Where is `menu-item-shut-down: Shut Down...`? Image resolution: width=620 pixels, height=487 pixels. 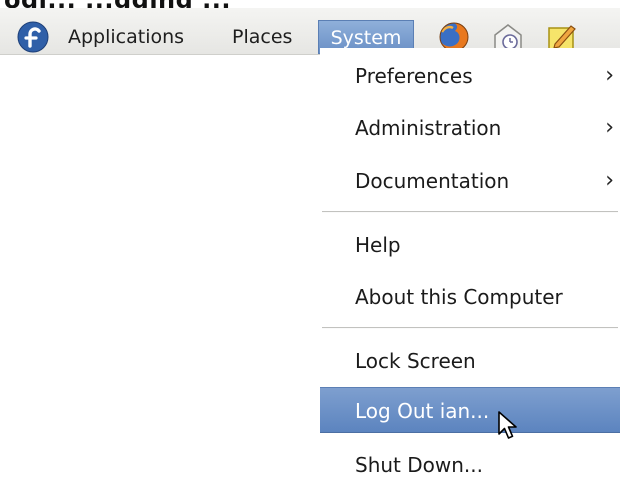 menu-item-shut-down: Shut Down... is located at coordinates (470, 464).